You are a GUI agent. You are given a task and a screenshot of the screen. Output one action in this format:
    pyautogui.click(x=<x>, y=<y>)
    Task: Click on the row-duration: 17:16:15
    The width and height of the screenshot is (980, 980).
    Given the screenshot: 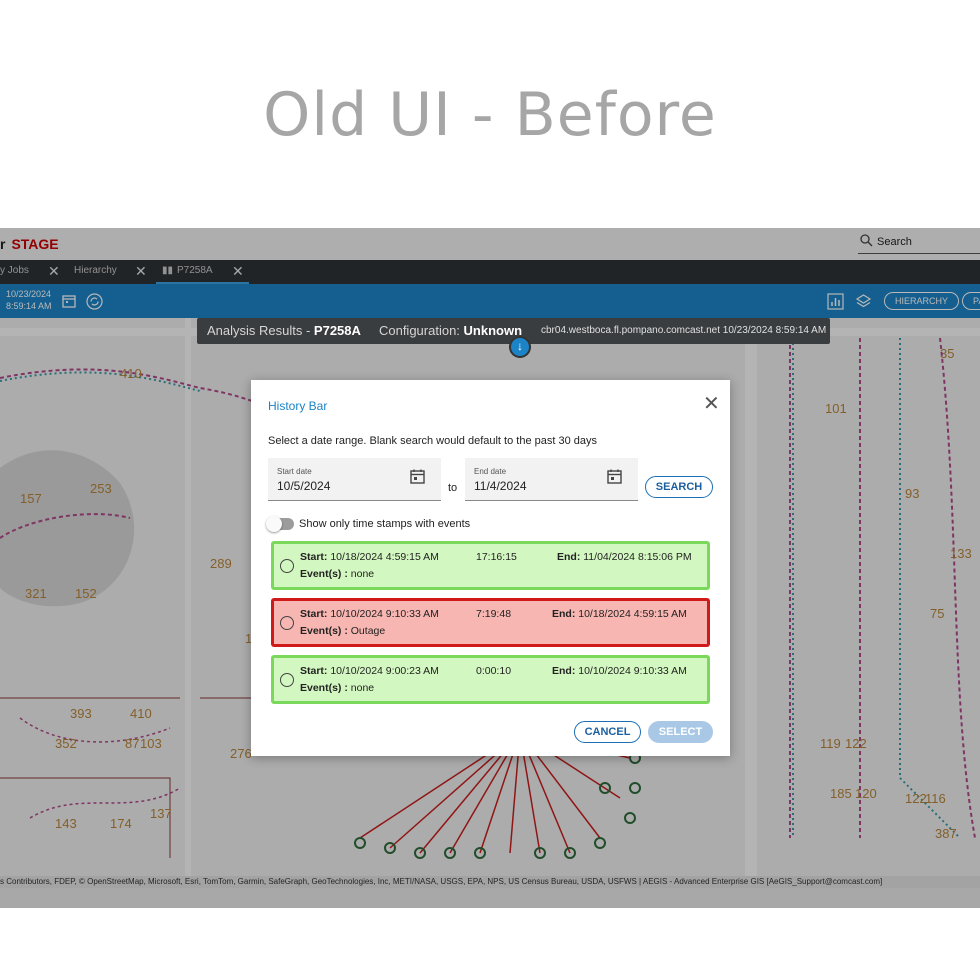 What is the action you would take?
    pyautogui.click(x=496, y=557)
    